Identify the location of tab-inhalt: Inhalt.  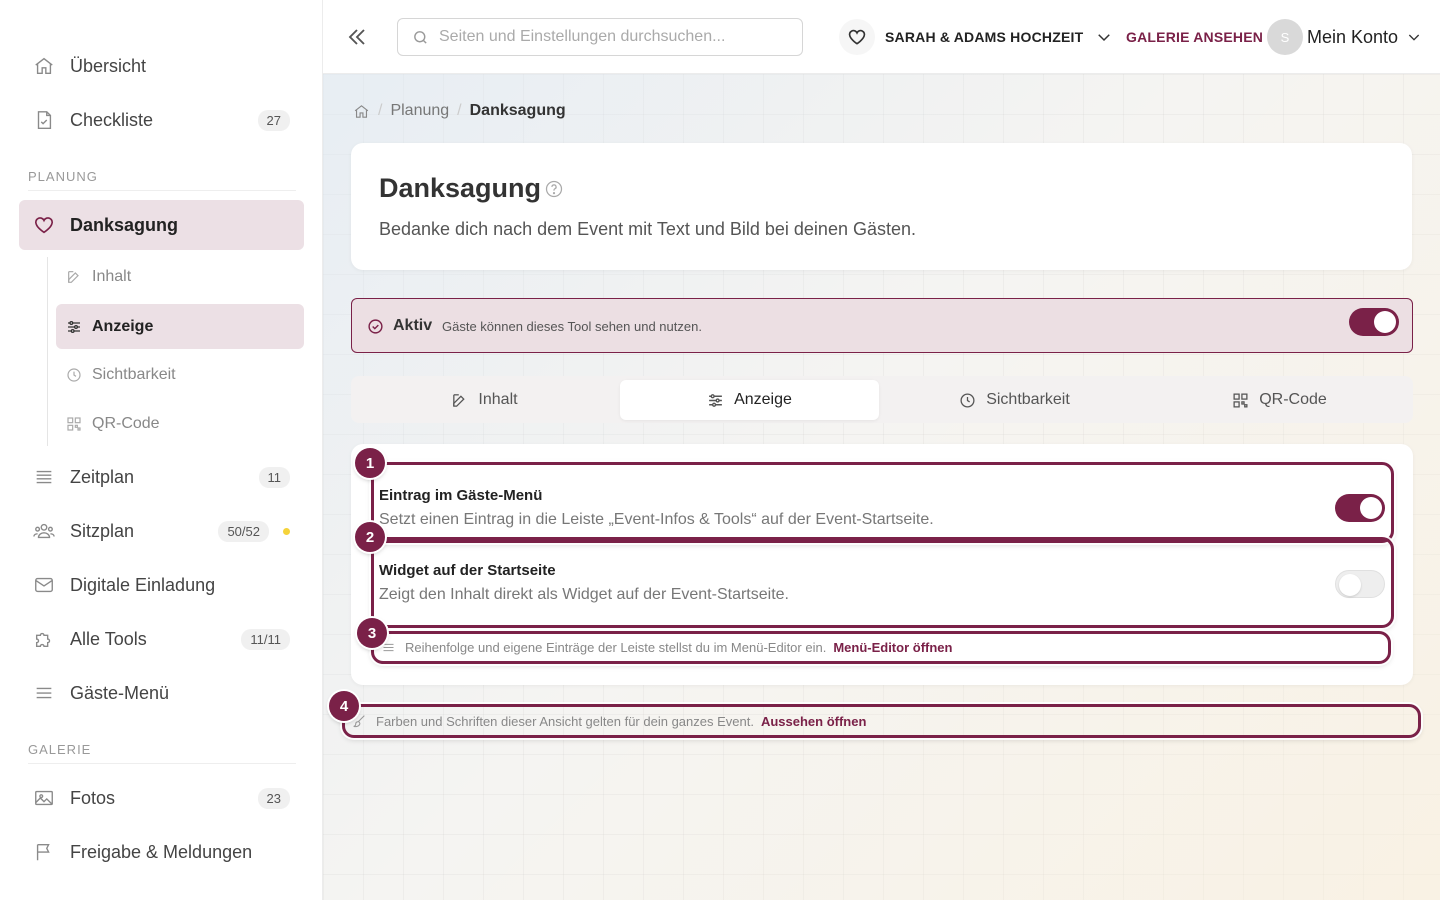
(484, 400).